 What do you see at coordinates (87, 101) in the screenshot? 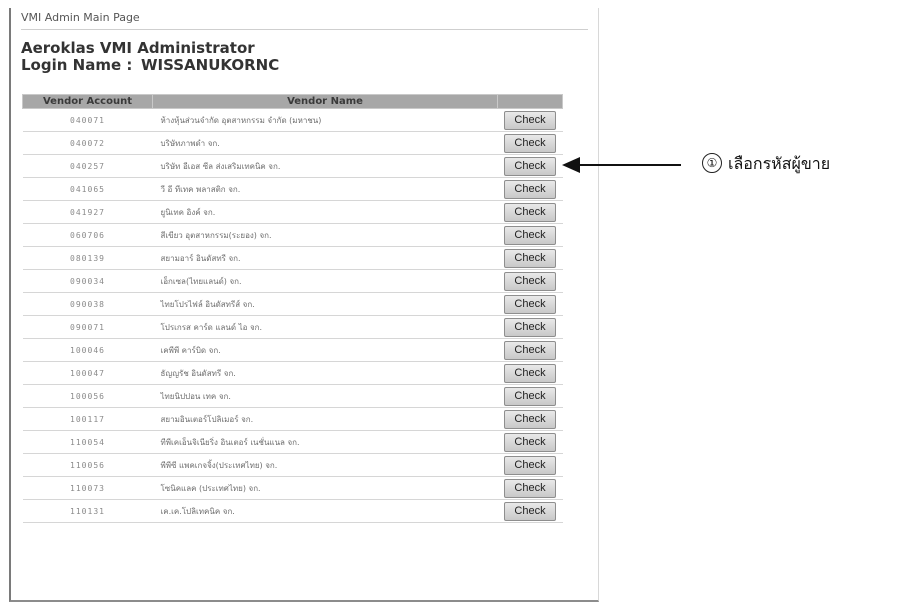
I see `column-header-vendor-account: Vendor Account` at bounding box center [87, 101].